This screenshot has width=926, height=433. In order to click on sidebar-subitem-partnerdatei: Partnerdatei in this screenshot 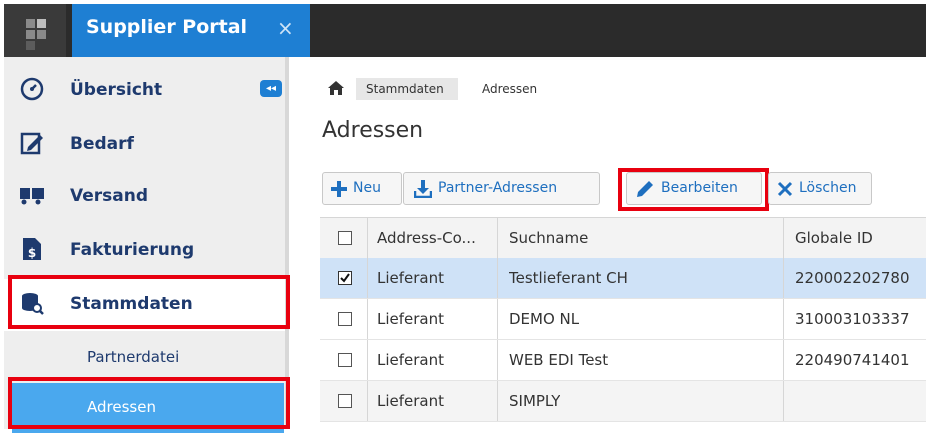, I will do `click(148, 358)`.